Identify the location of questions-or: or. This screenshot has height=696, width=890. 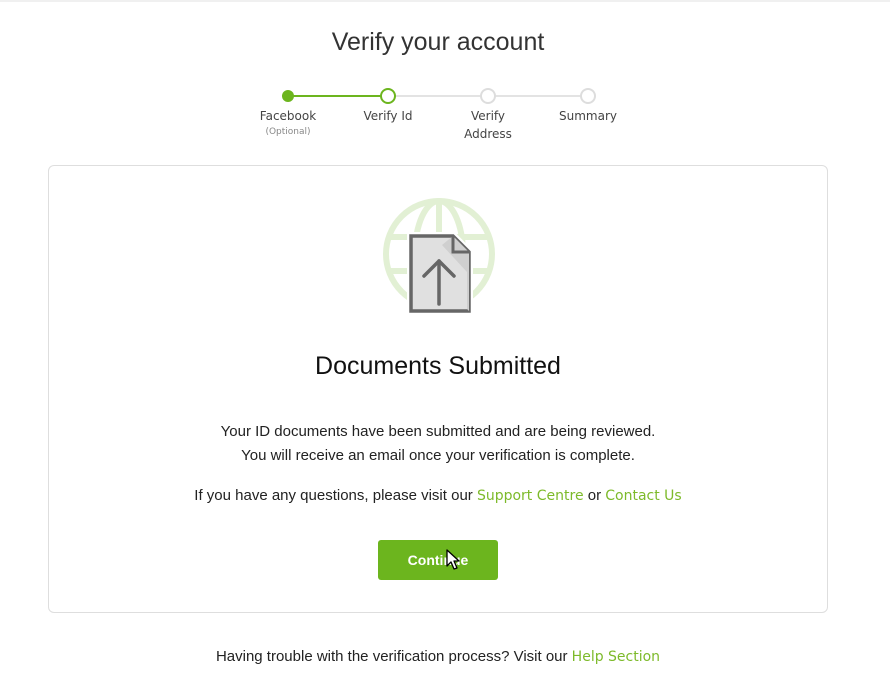
(594, 495).